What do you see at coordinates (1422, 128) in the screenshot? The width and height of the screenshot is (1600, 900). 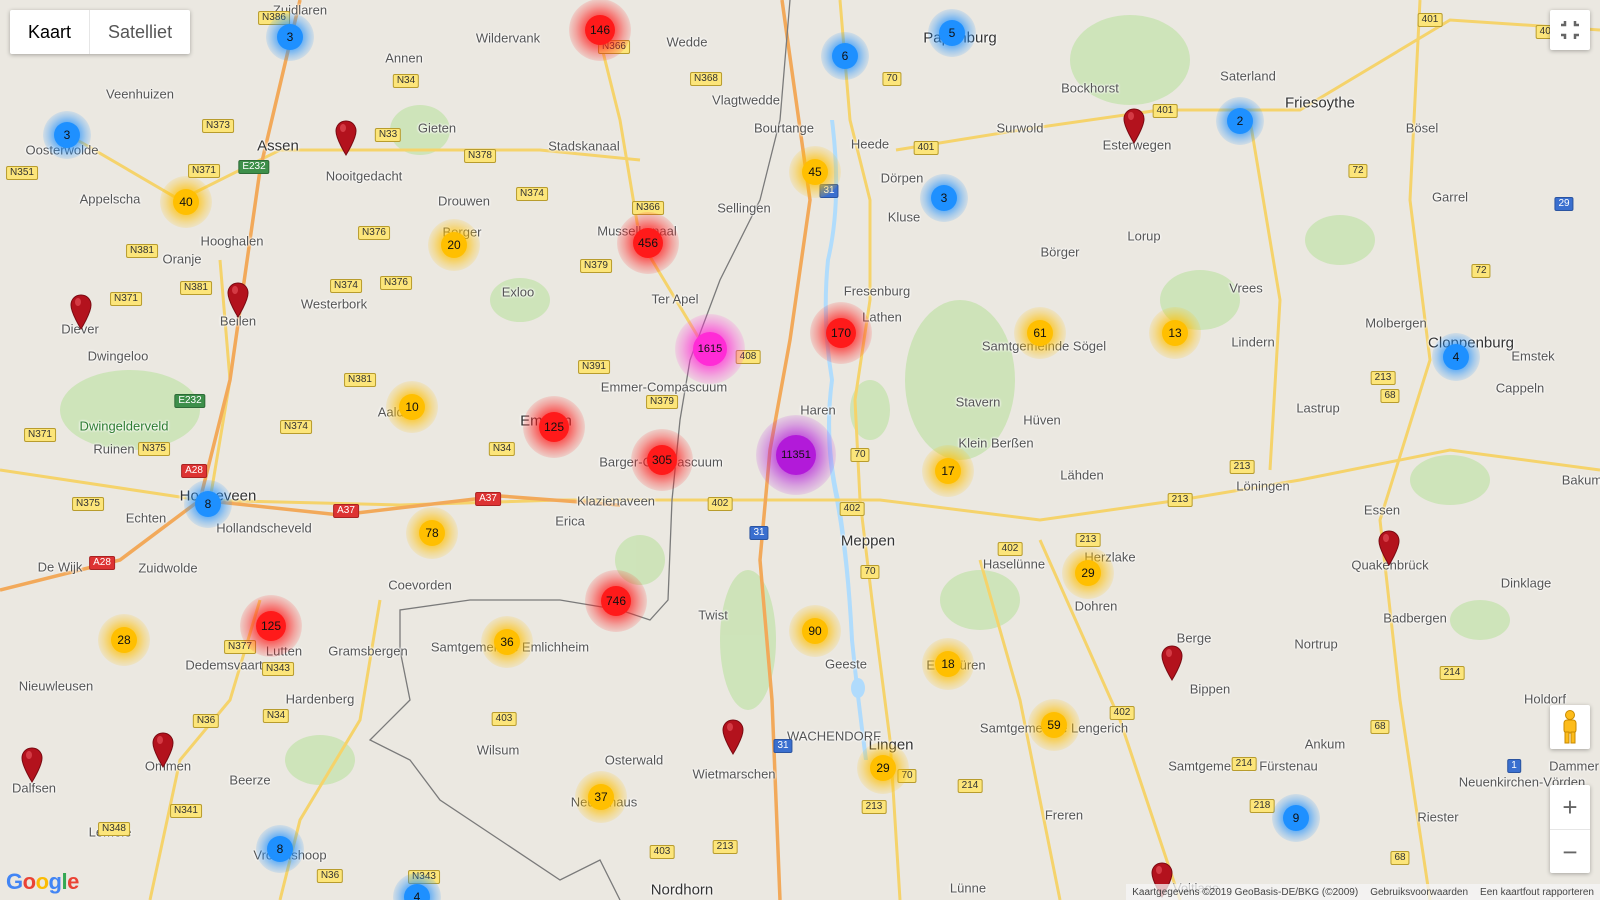 I see `place-label: Bösel` at bounding box center [1422, 128].